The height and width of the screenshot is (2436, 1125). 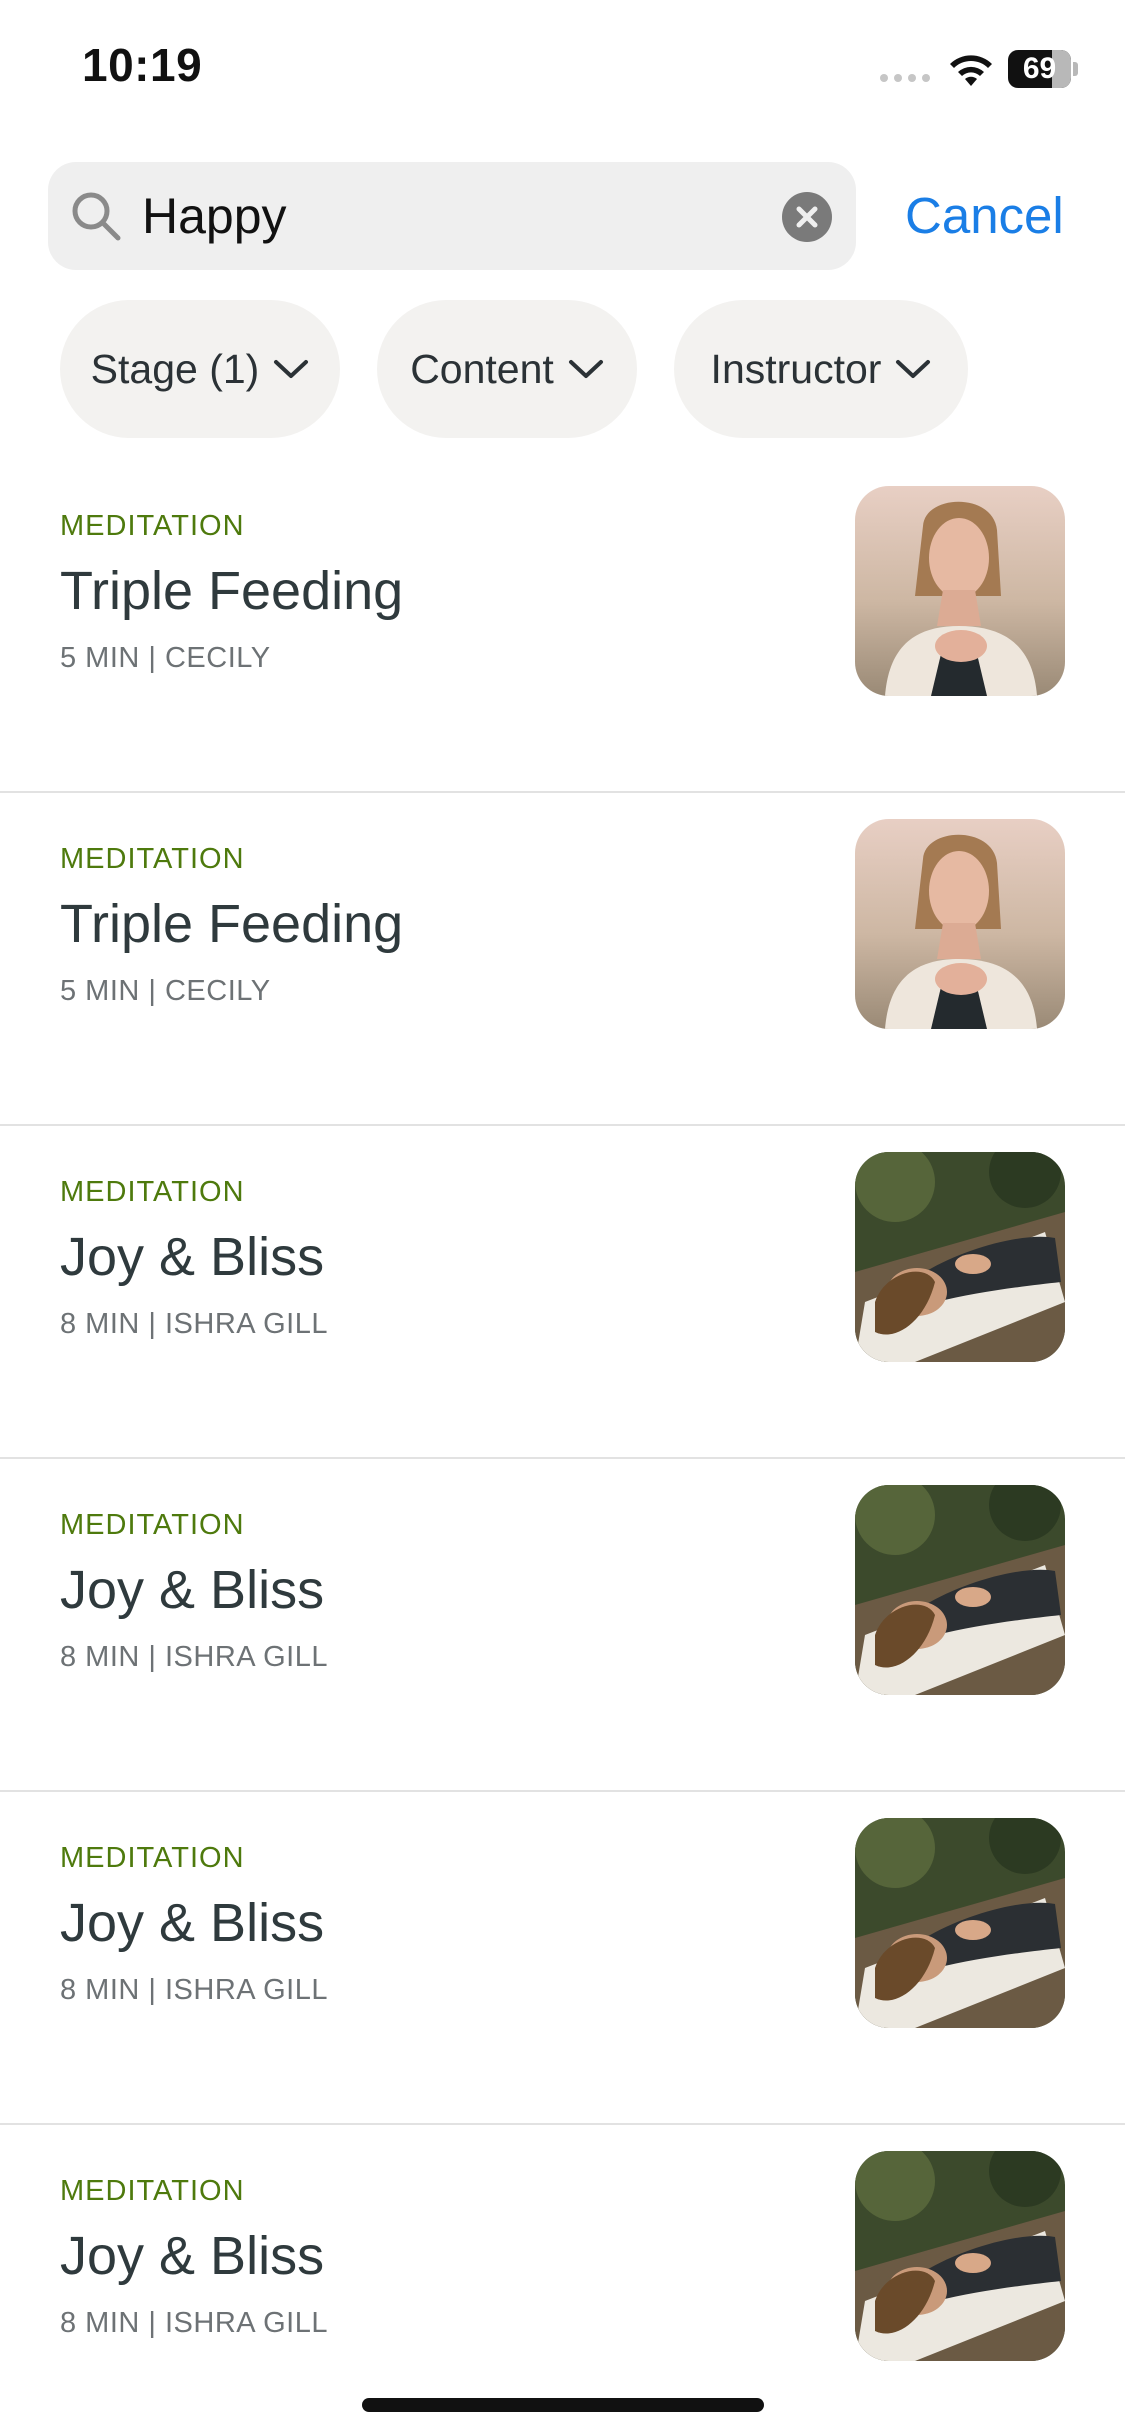 I want to click on close-icon, so click(x=807, y=217).